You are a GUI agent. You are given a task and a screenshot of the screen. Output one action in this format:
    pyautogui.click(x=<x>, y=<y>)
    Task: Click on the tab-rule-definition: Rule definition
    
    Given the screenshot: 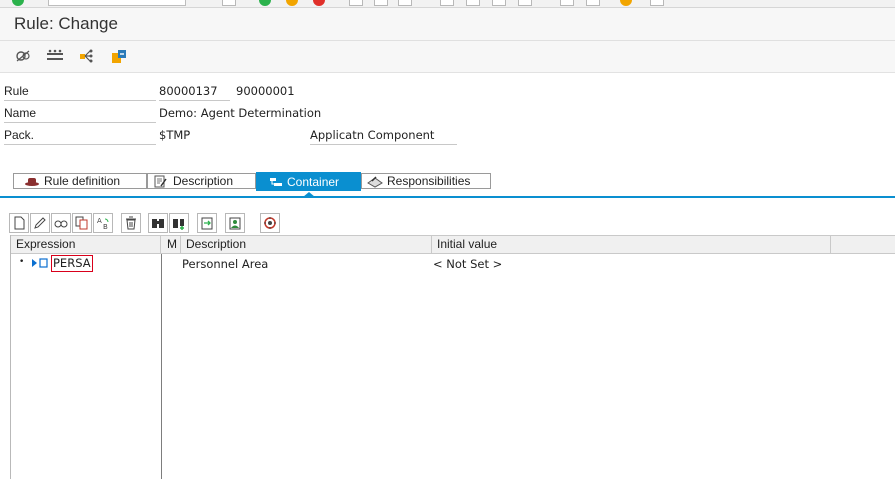 What is the action you would take?
    pyautogui.click(x=80, y=181)
    